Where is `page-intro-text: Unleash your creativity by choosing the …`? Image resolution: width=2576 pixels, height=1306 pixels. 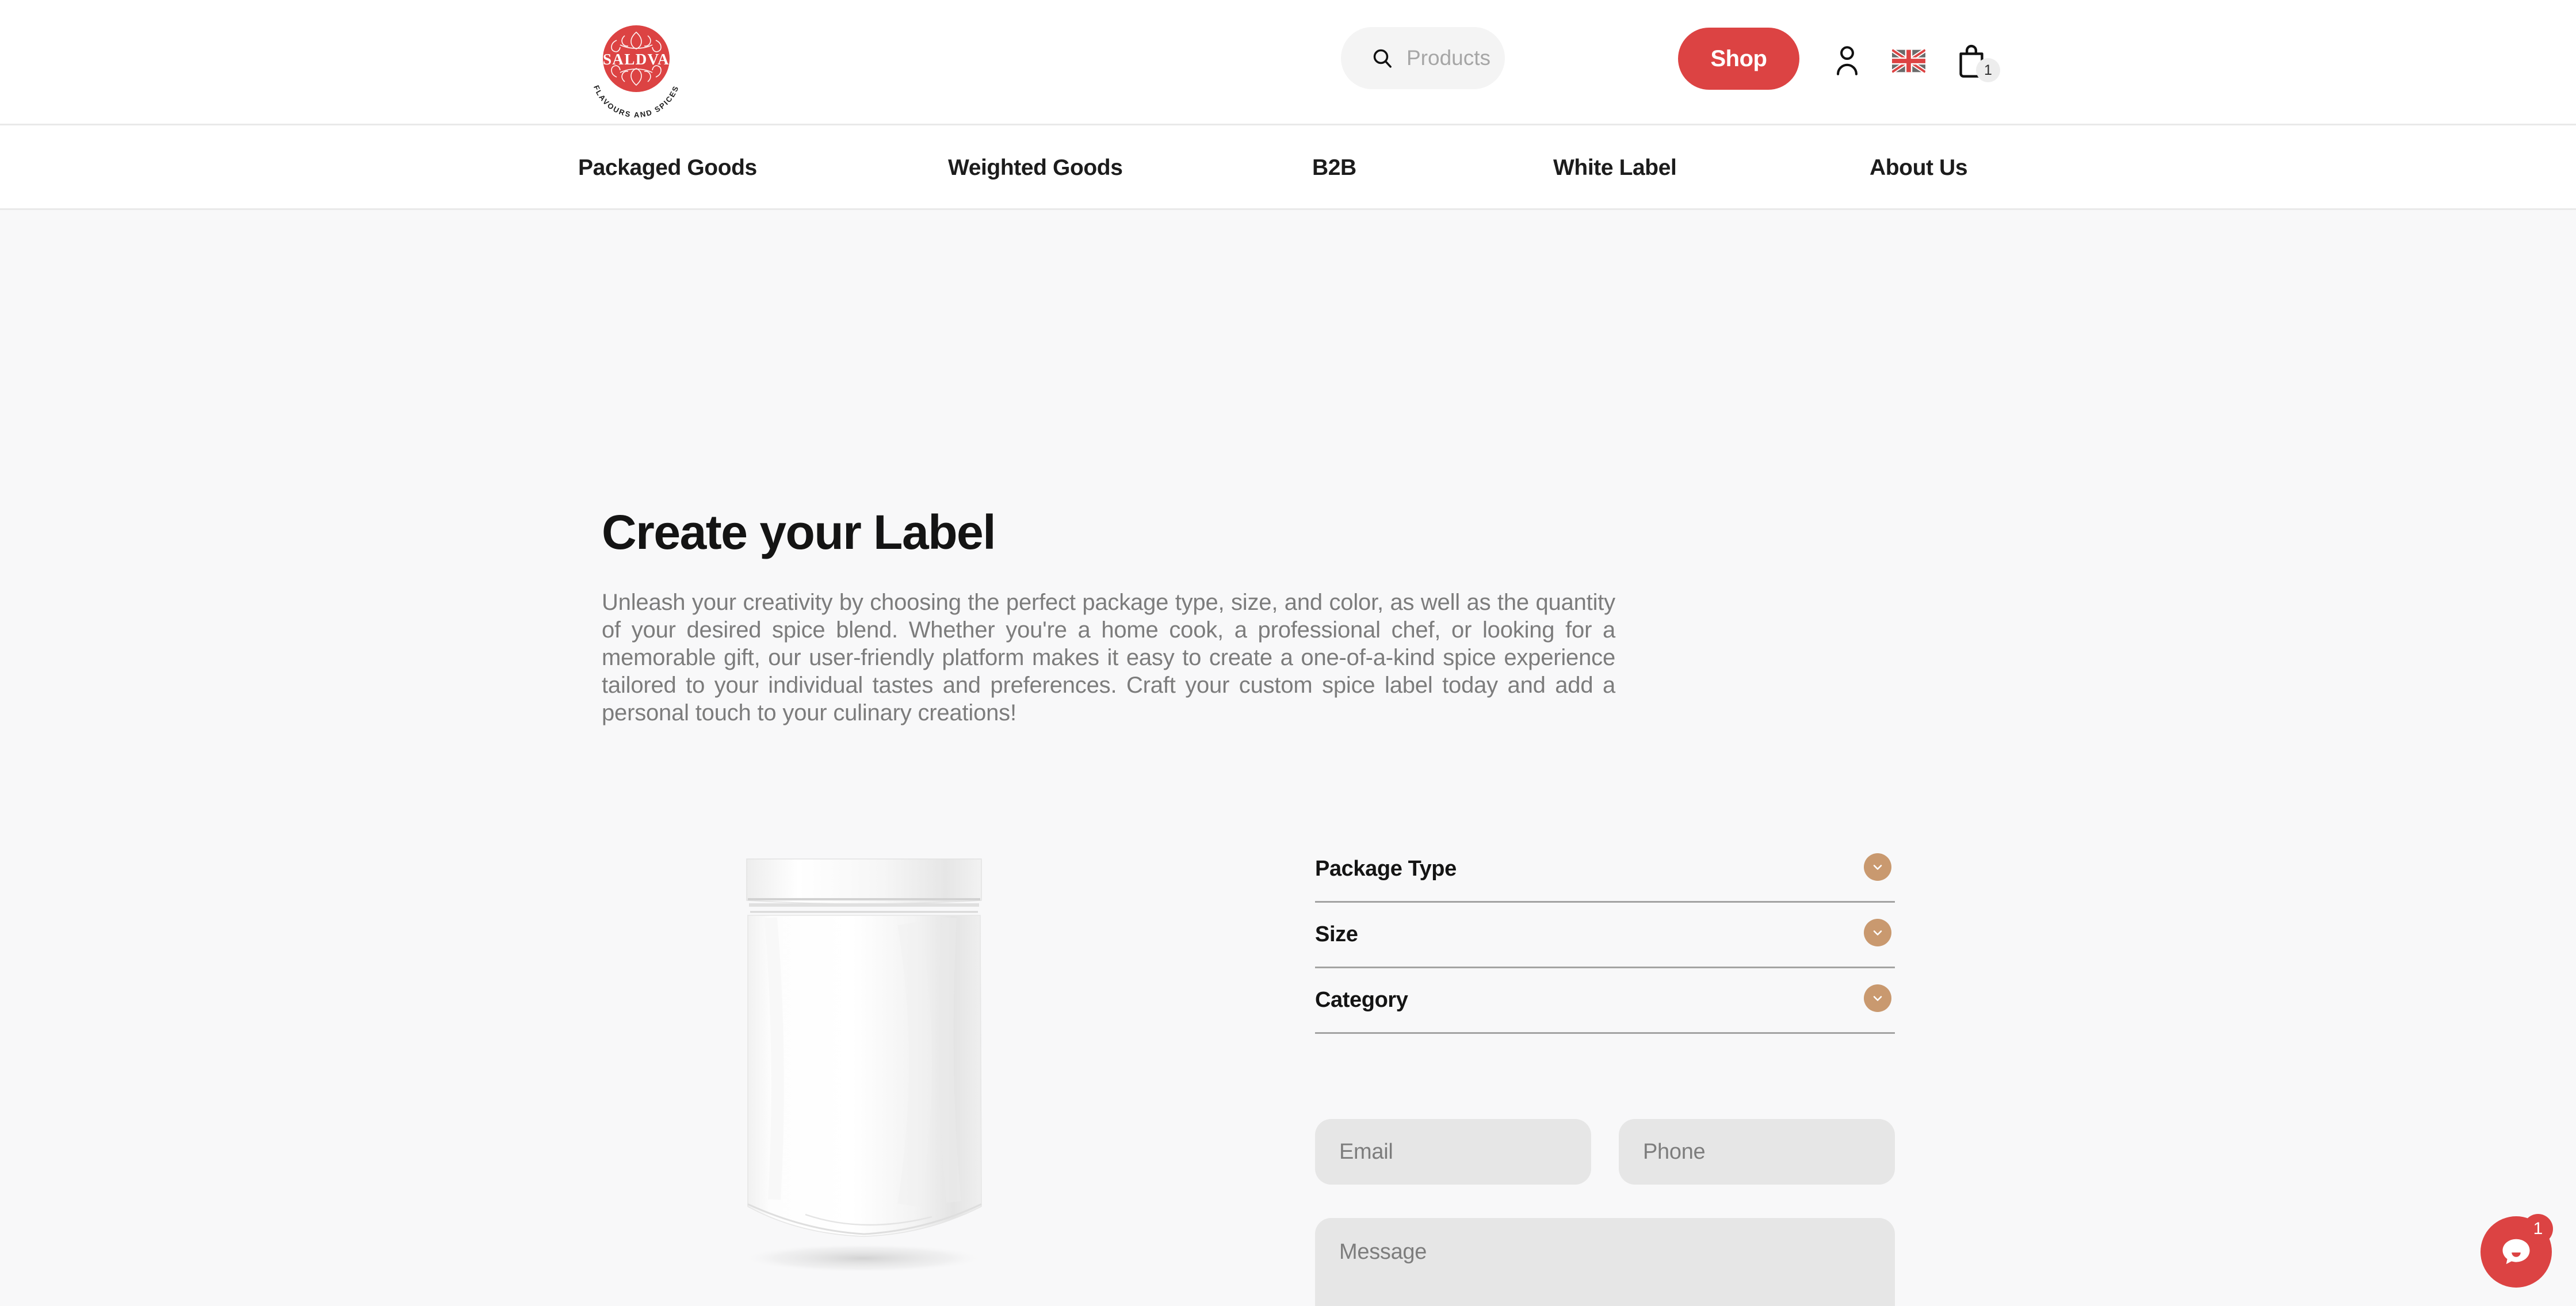 page-intro-text: Unleash your creativity by choosing the … is located at coordinates (1108, 657).